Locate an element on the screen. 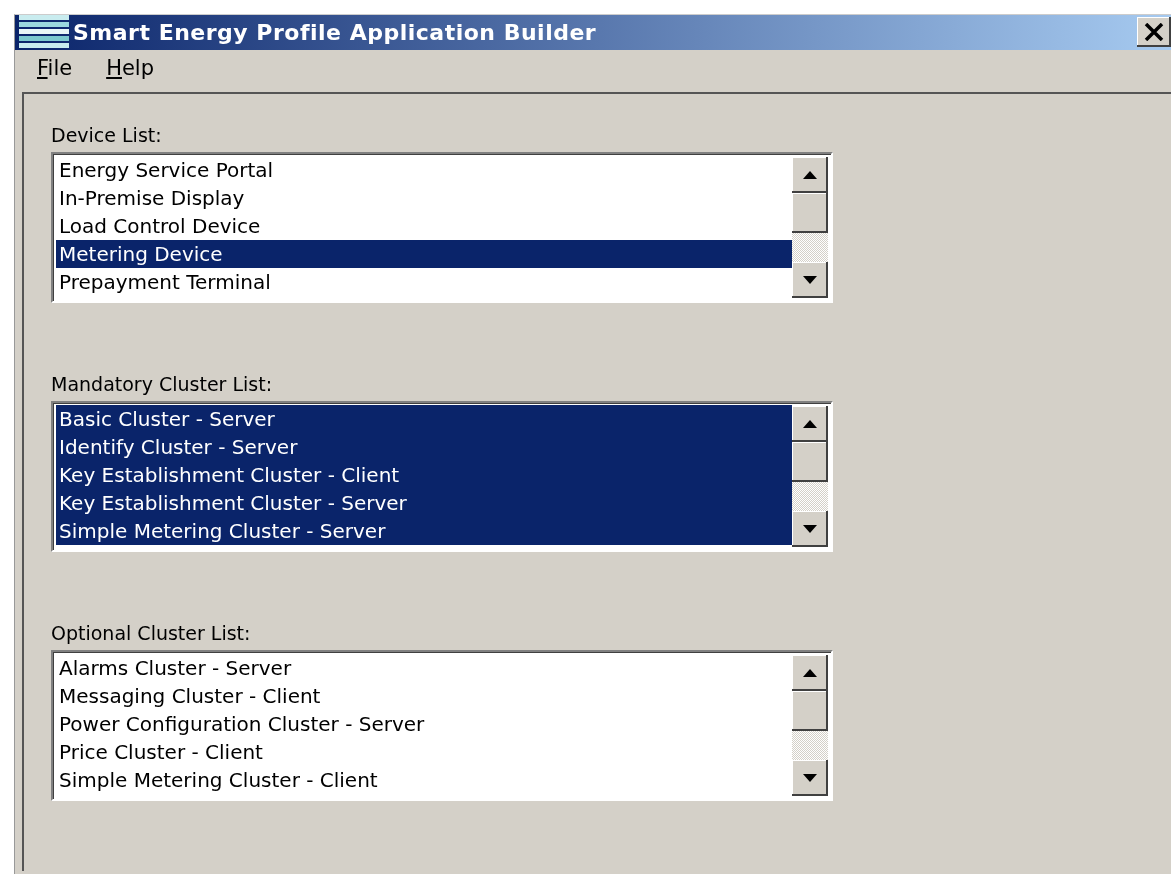 This screenshot has height=874, width=1171. list-label: Mandatory Cluster List: is located at coordinates (162, 385).